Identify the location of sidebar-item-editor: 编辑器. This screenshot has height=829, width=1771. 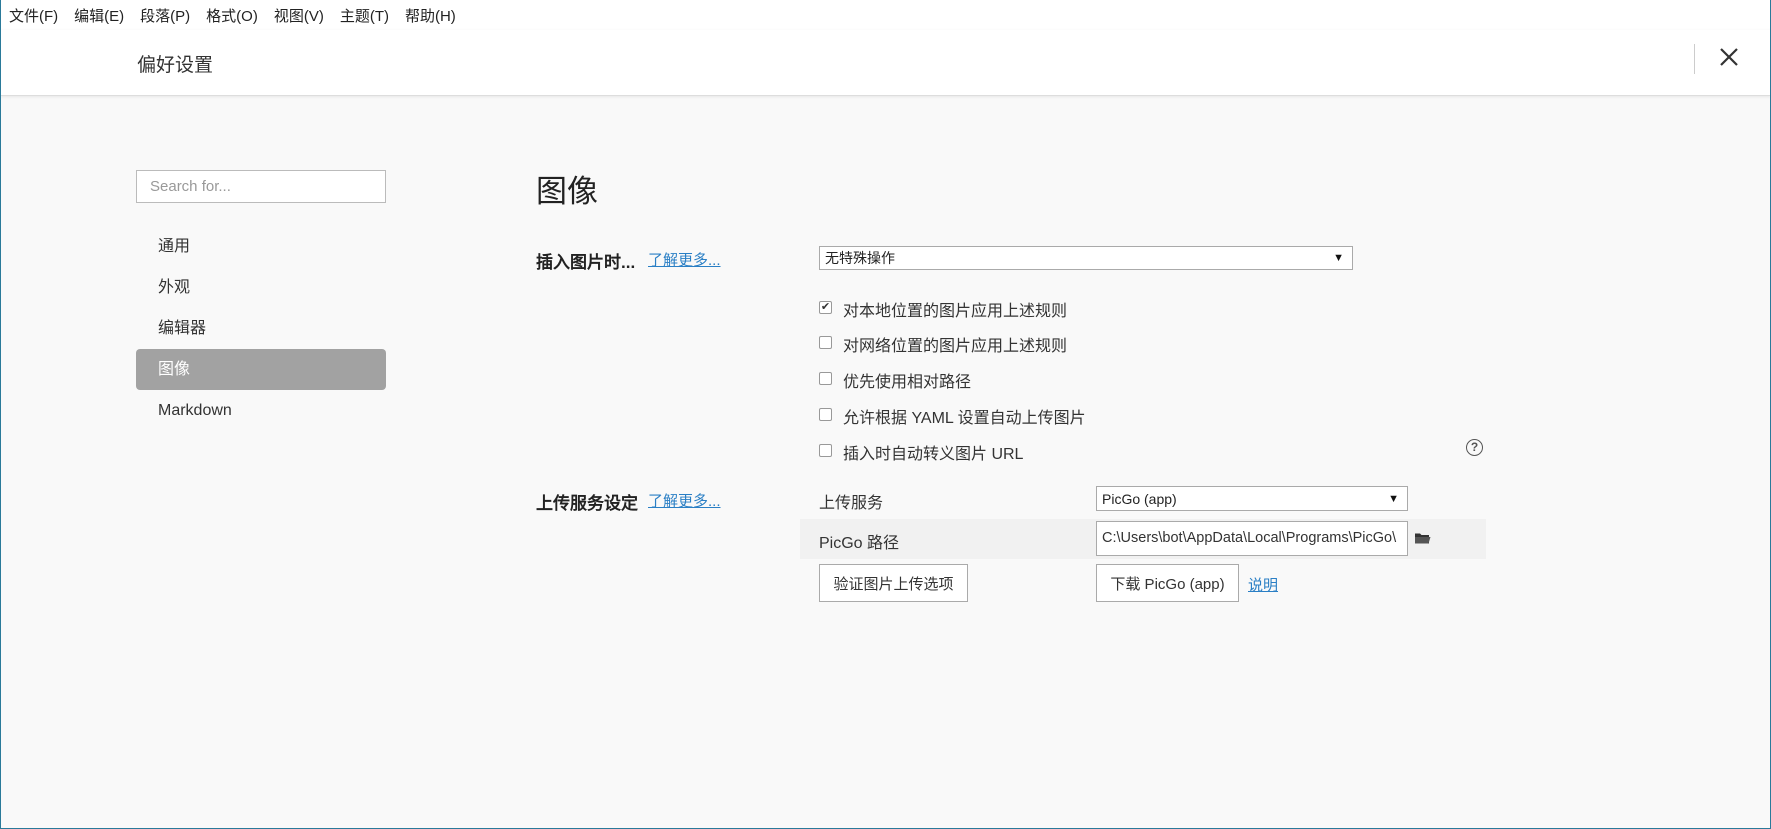
(261, 328).